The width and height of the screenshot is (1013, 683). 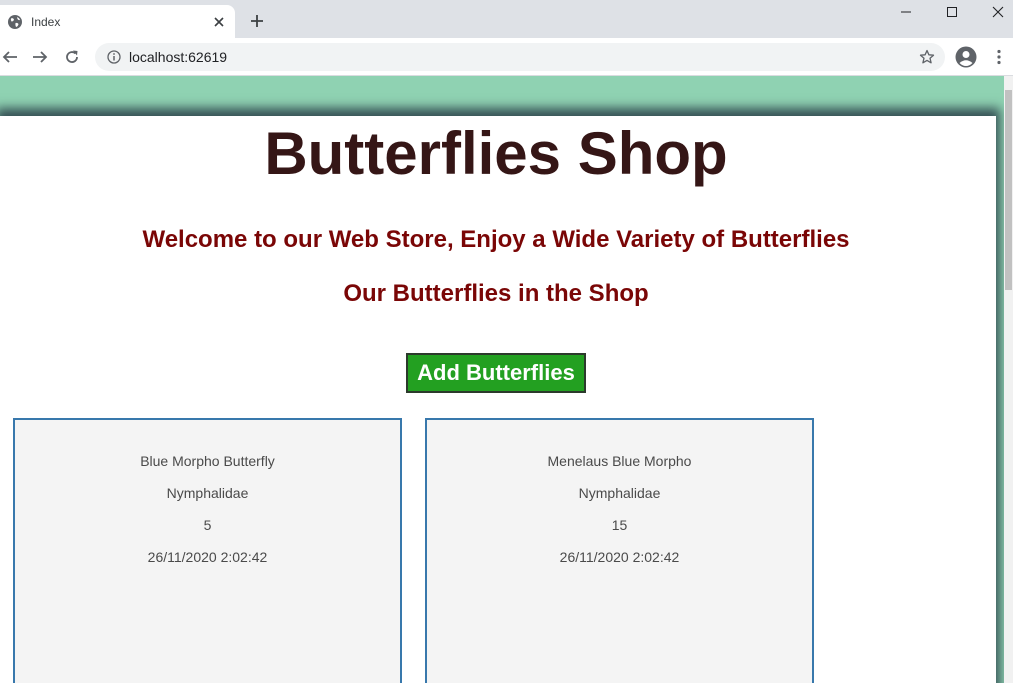 What do you see at coordinates (114, 57) in the screenshot?
I see `info-icon` at bounding box center [114, 57].